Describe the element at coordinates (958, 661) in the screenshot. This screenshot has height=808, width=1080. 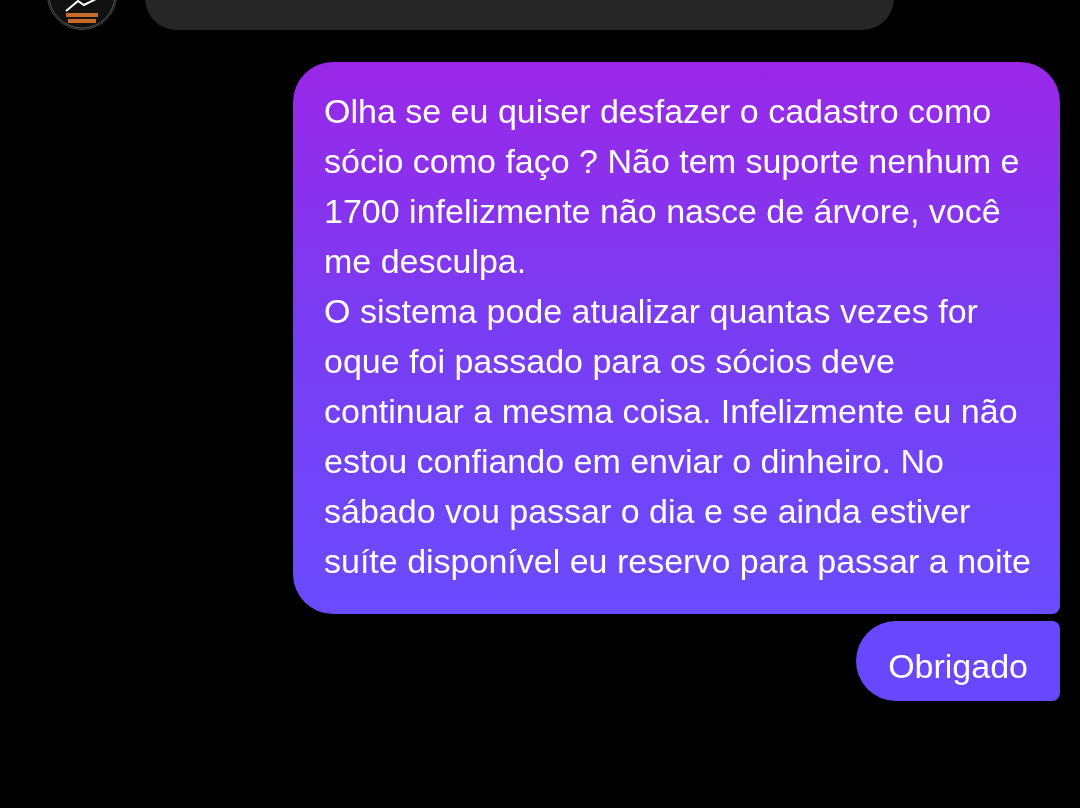
I see `sent-message-bubble: Obrigado` at that location.